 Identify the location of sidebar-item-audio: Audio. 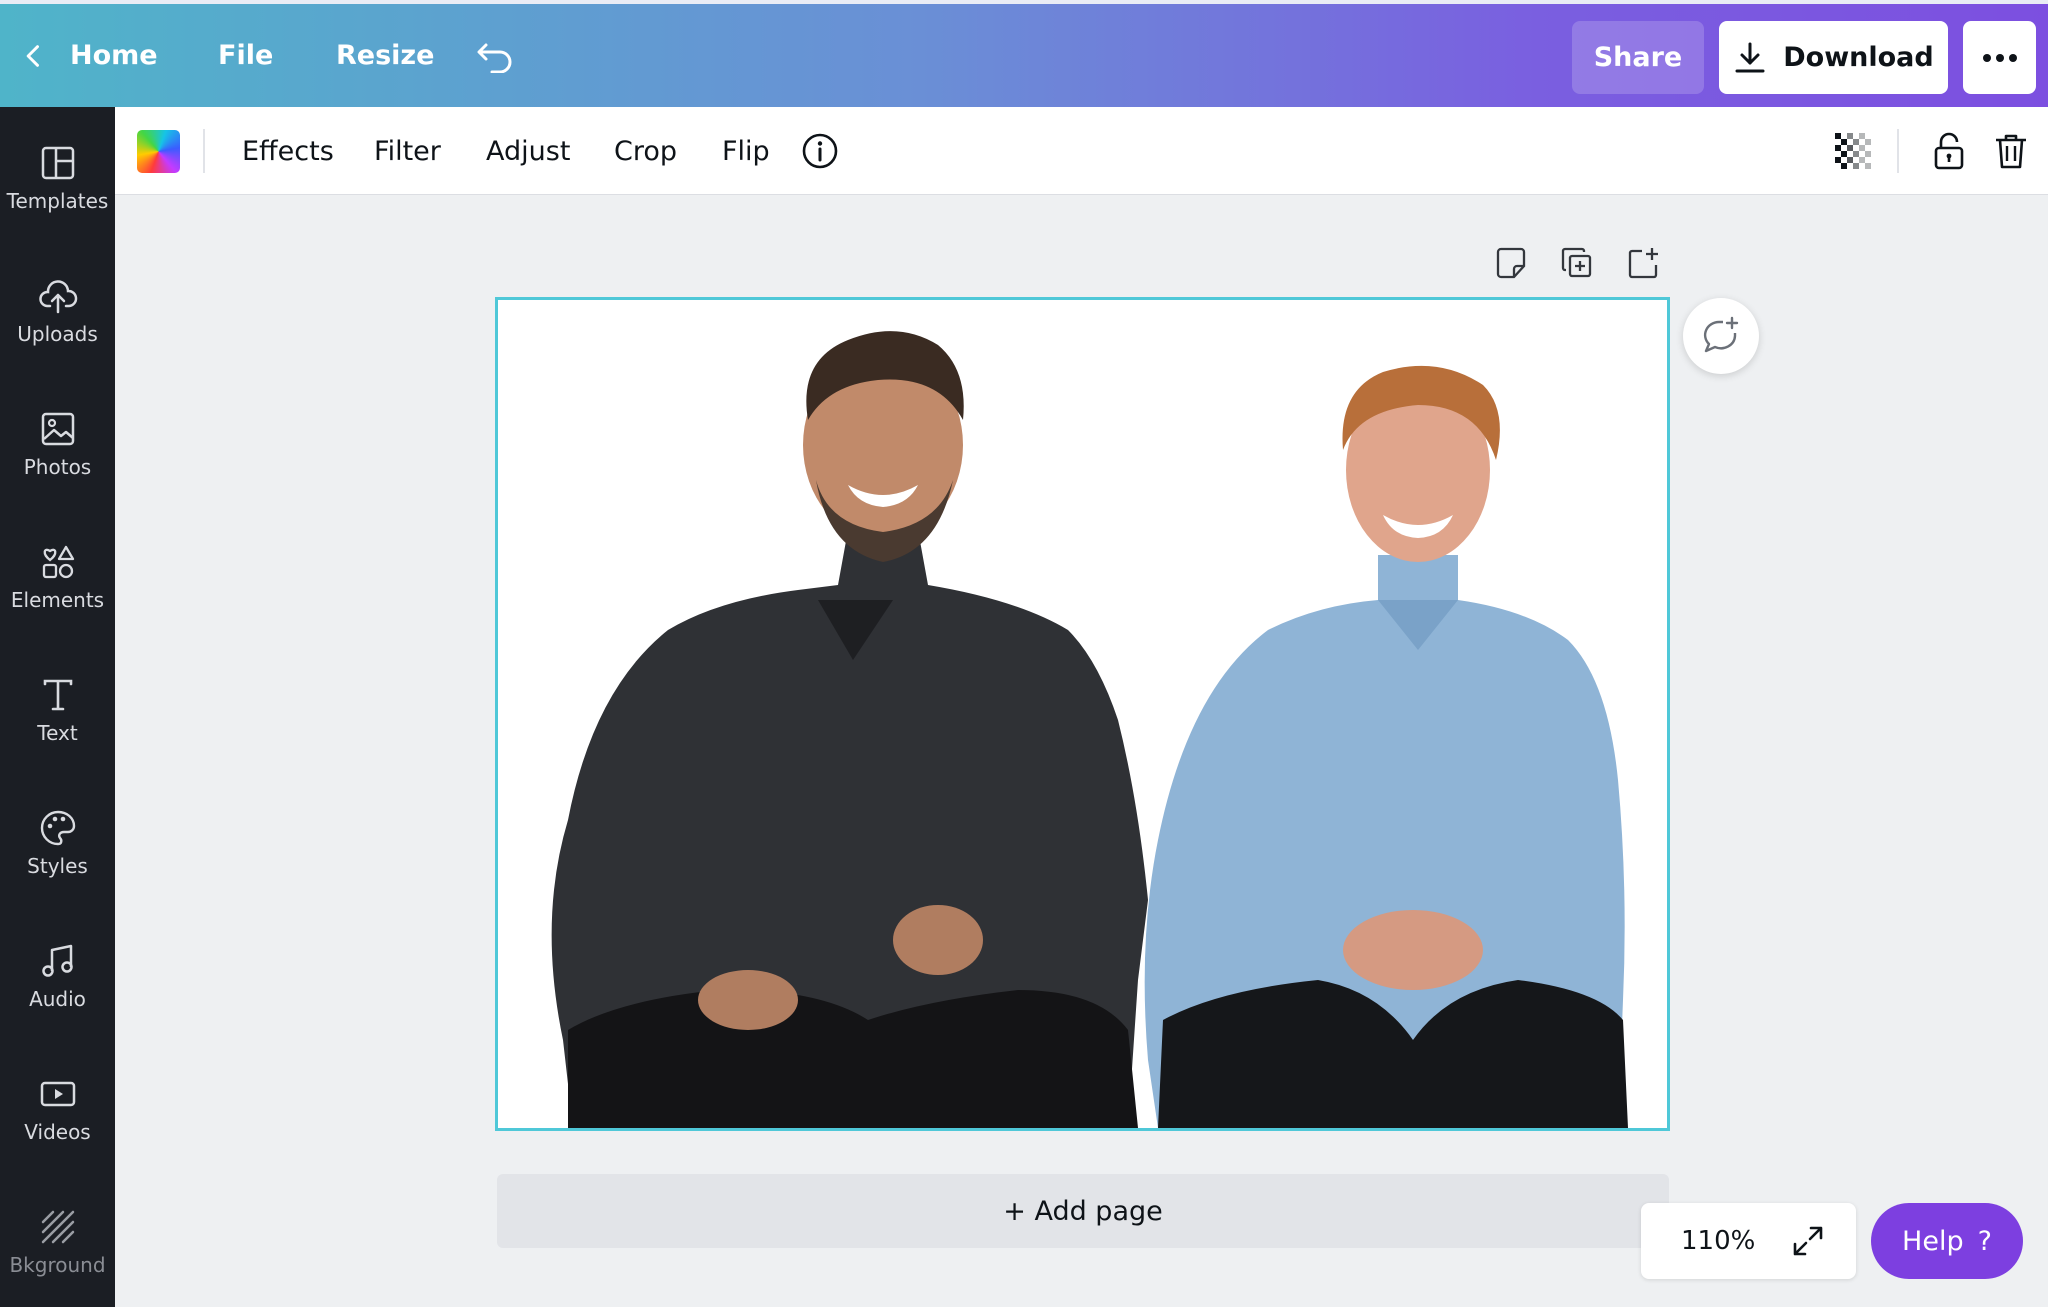
(57, 976).